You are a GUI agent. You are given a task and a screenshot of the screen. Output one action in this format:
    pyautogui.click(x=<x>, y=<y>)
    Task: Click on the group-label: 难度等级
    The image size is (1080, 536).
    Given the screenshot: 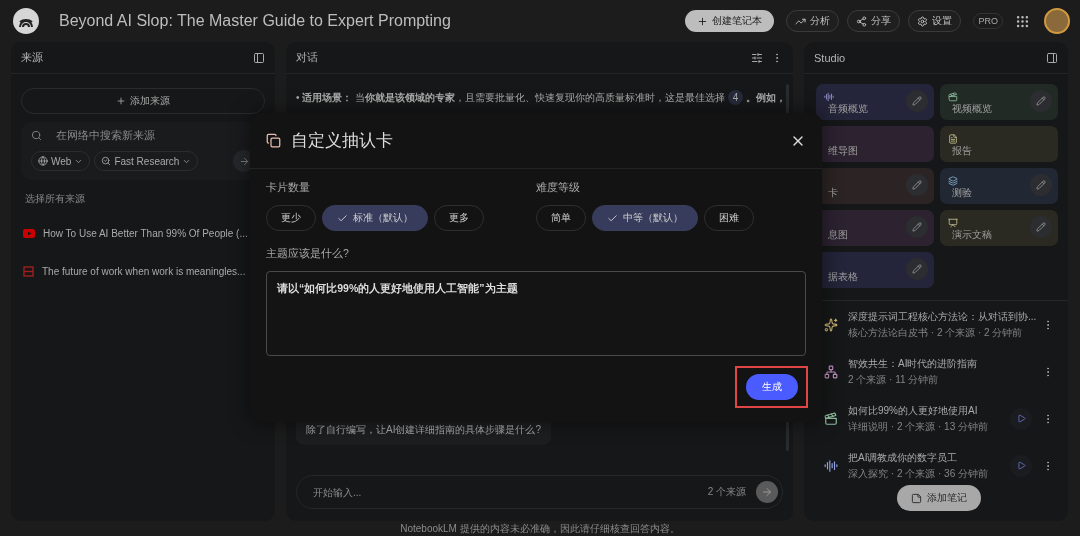 What is the action you would take?
    pyautogui.click(x=558, y=188)
    